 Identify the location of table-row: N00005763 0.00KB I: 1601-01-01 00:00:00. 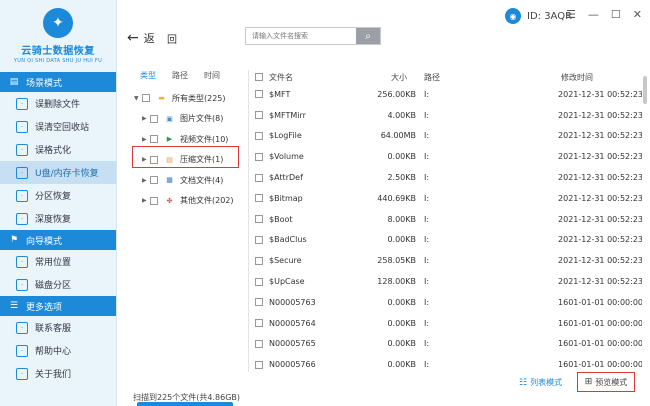
(445, 302).